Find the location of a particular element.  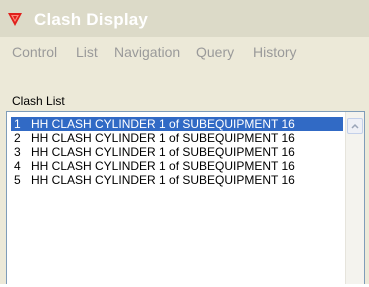

clash-list-item: 4 HH CLASH CYLINDER 1 of SUBEQUIPMENT 16 is located at coordinates (177, 166).